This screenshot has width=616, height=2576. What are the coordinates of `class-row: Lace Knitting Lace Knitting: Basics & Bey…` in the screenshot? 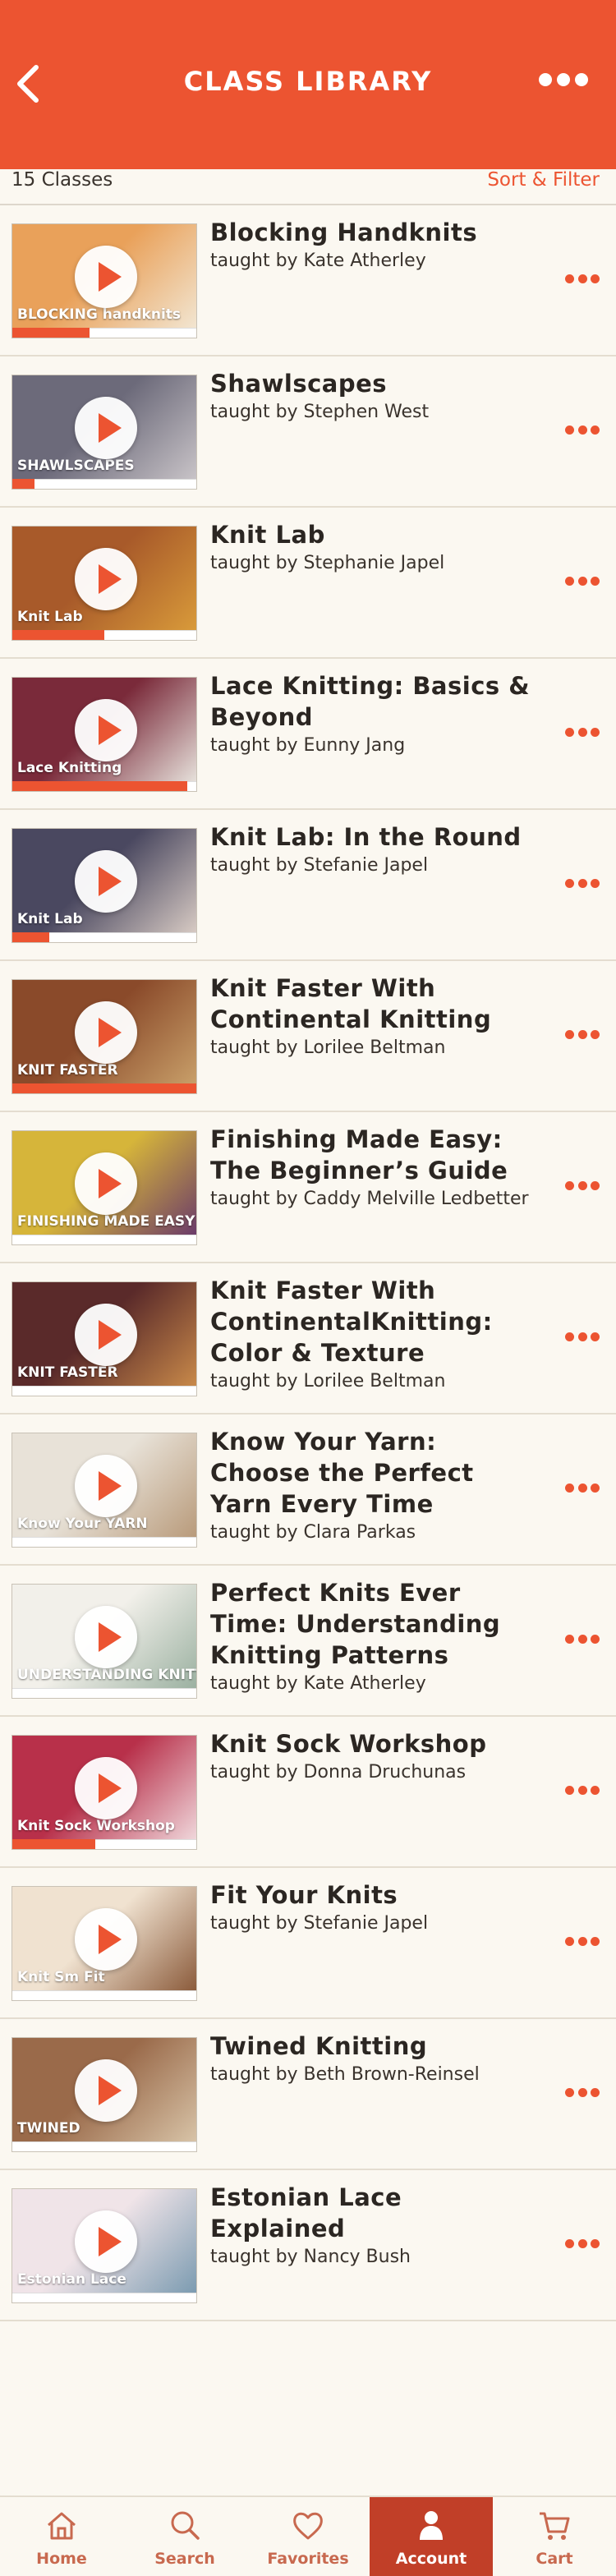 It's located at (308, 735).